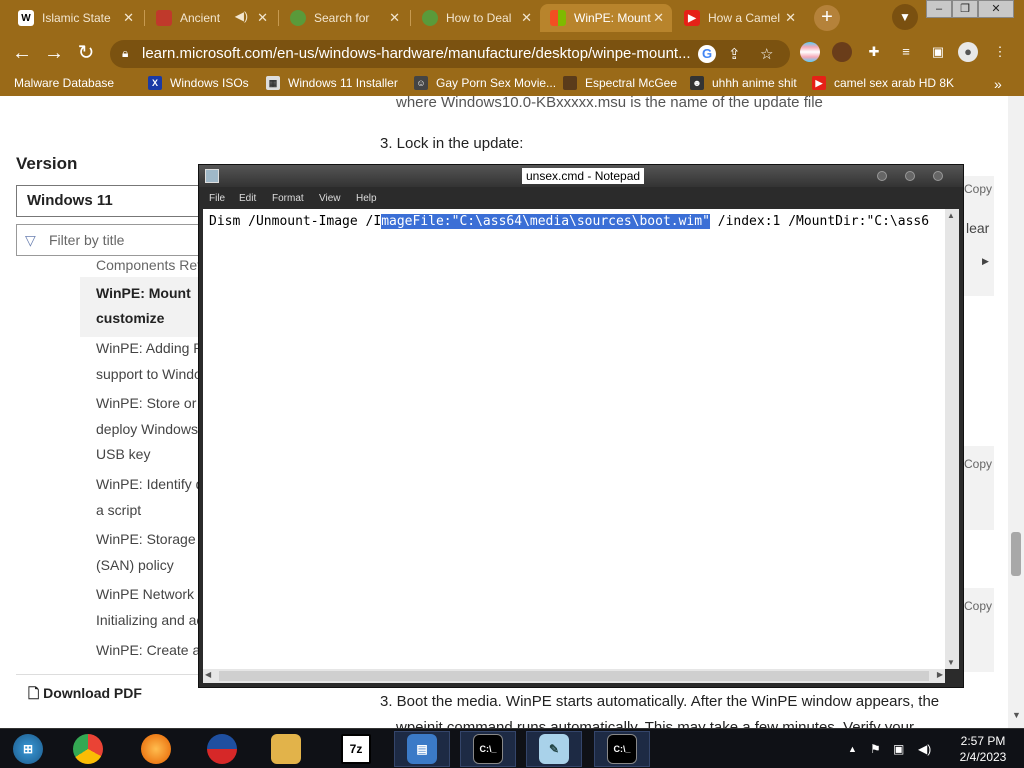 The height and width of the screenshot is (768, 1024). Describe the element at coordinates (241, 16) in the screenshot. I see `speaker-icon: ◀)` at that location.